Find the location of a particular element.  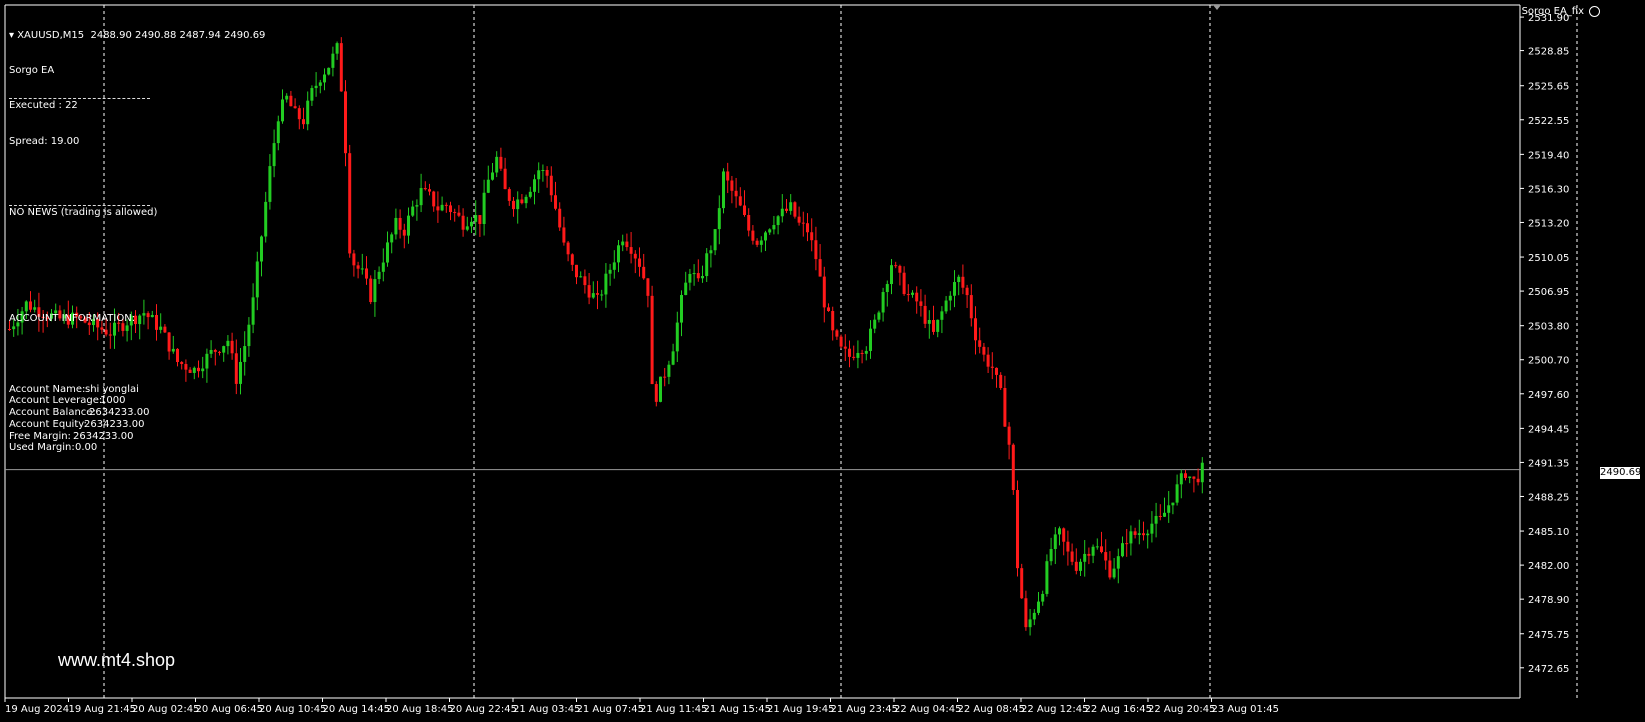

y-tick-label: 2525.65 is located at coordinates (1548, 87).